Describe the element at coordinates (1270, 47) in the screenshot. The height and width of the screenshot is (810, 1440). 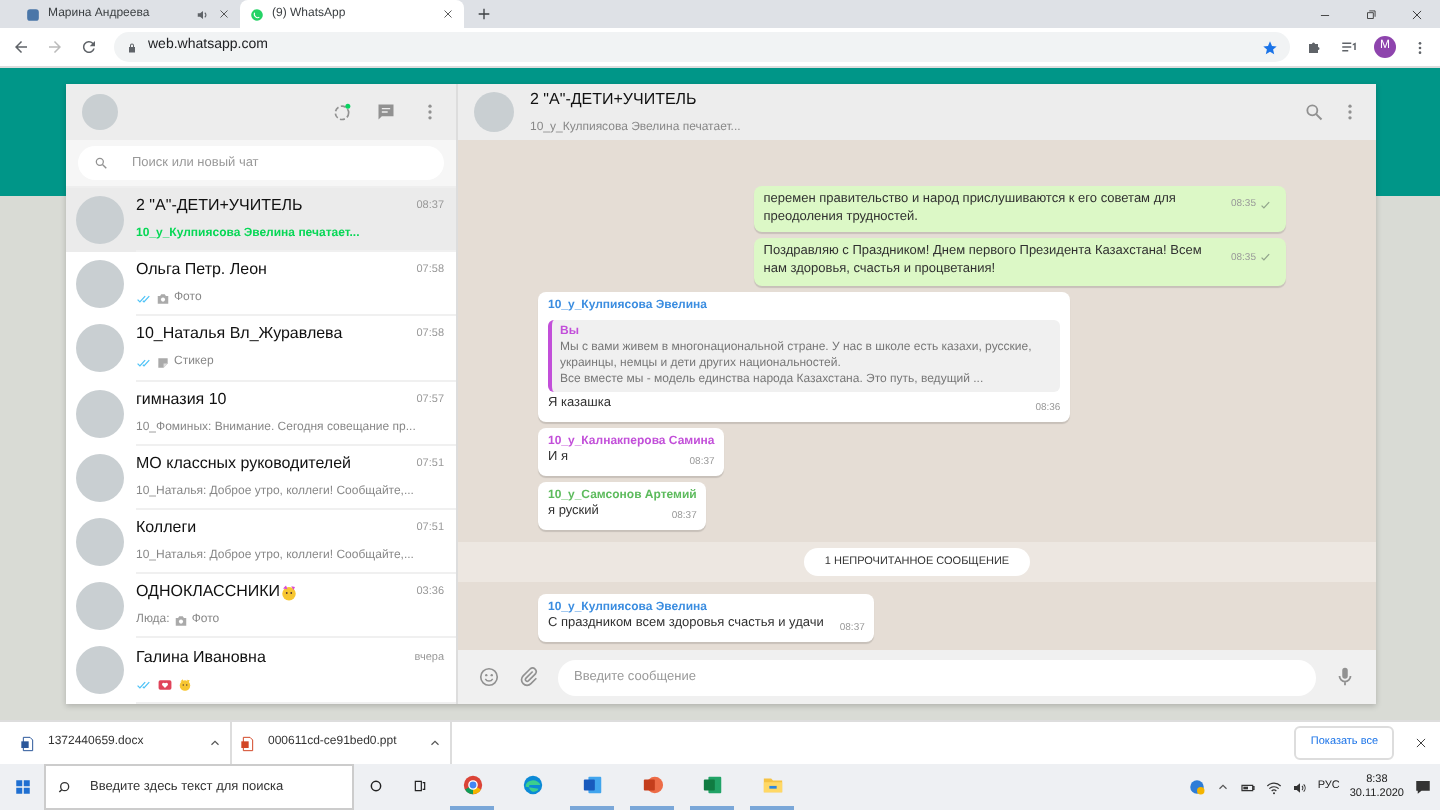
I see `star-icon` at that location.